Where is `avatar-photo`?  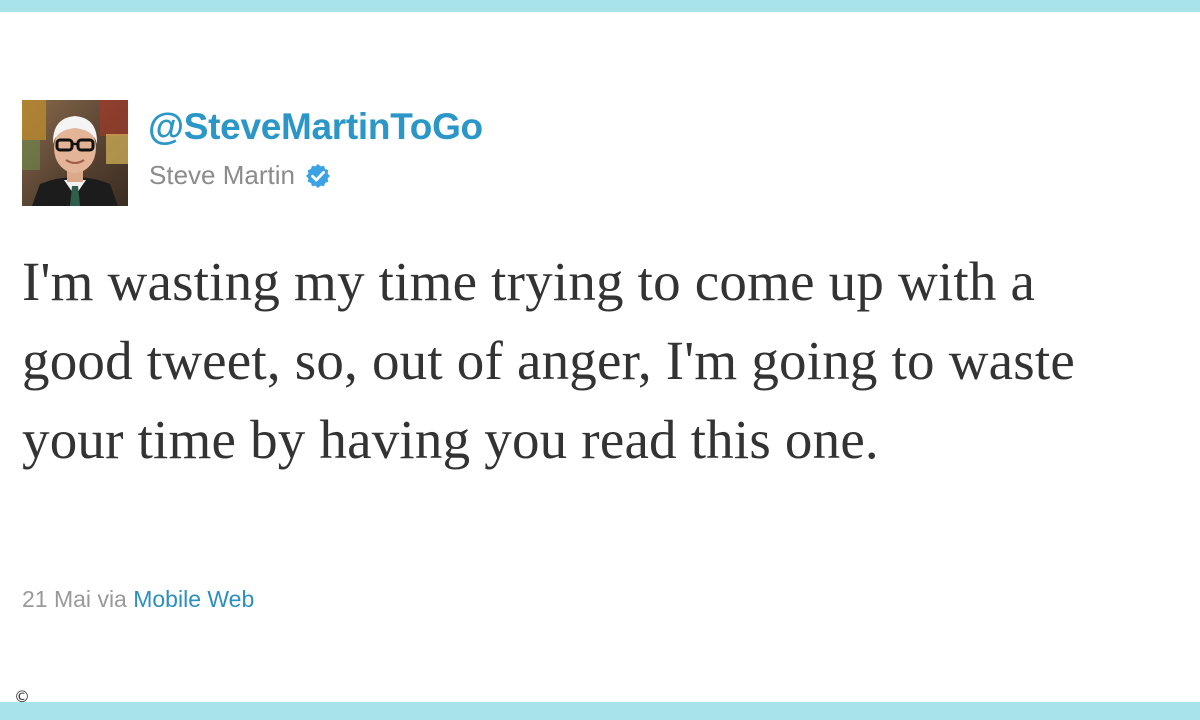
avatar-photo is located at coordinates (75, 153).